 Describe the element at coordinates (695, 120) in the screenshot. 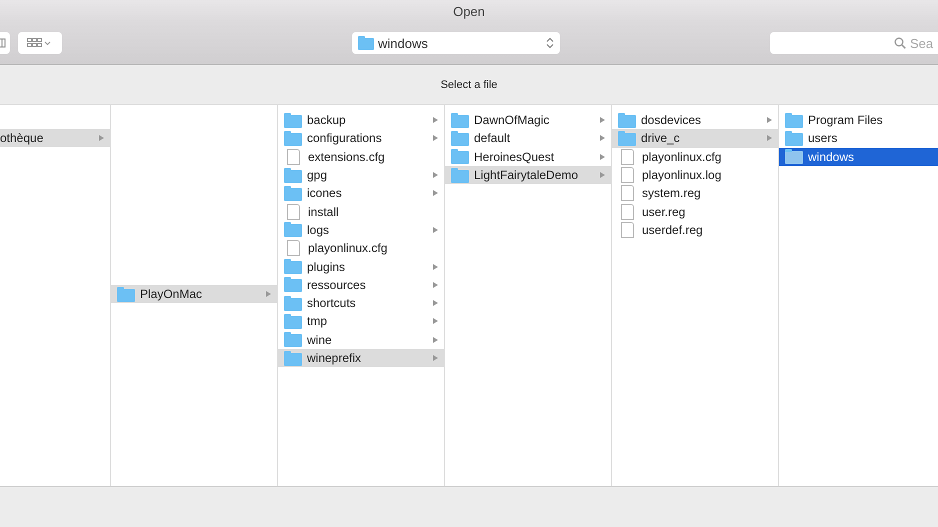

I see `folder-item: dosdevices` at that location.